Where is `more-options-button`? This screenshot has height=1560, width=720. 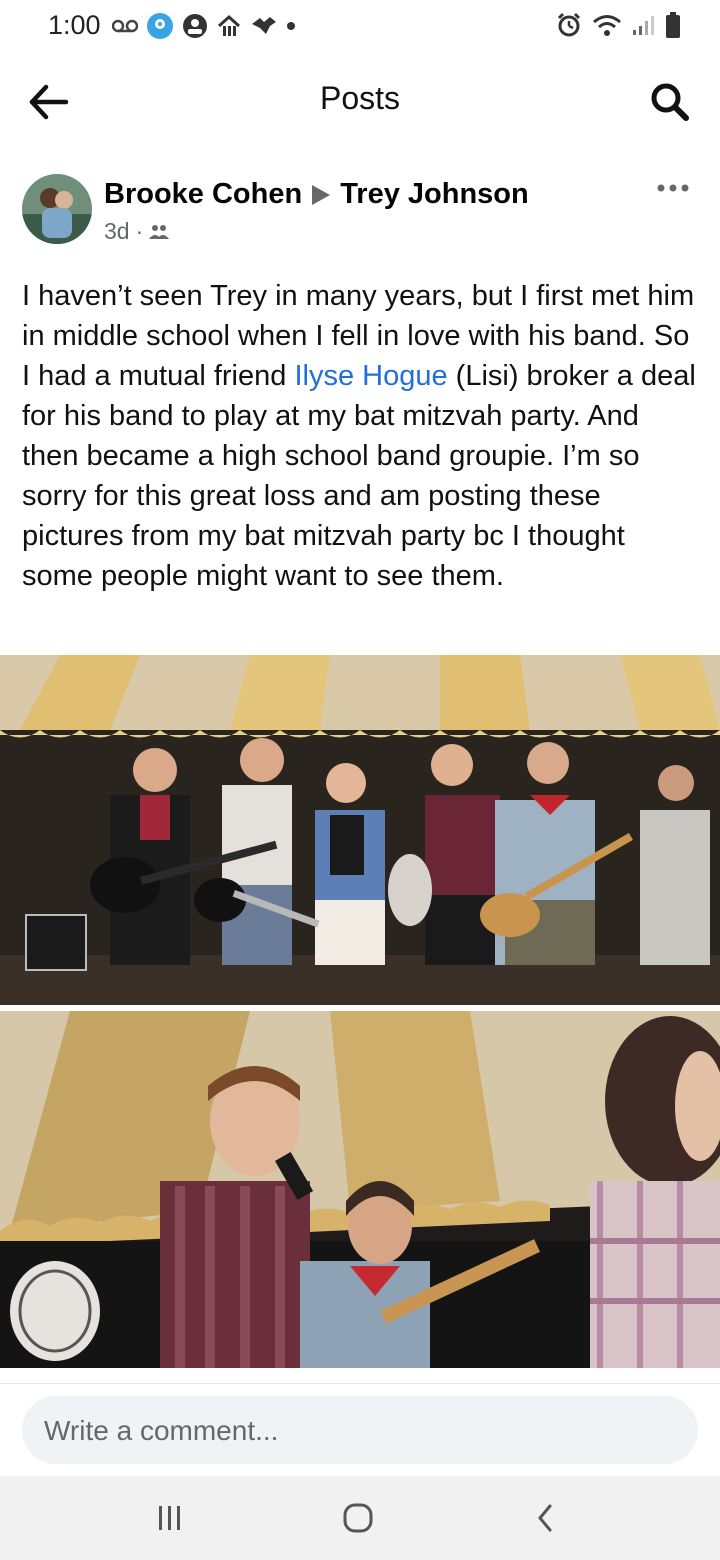 more-options-button is located at coordinates (673, 188).